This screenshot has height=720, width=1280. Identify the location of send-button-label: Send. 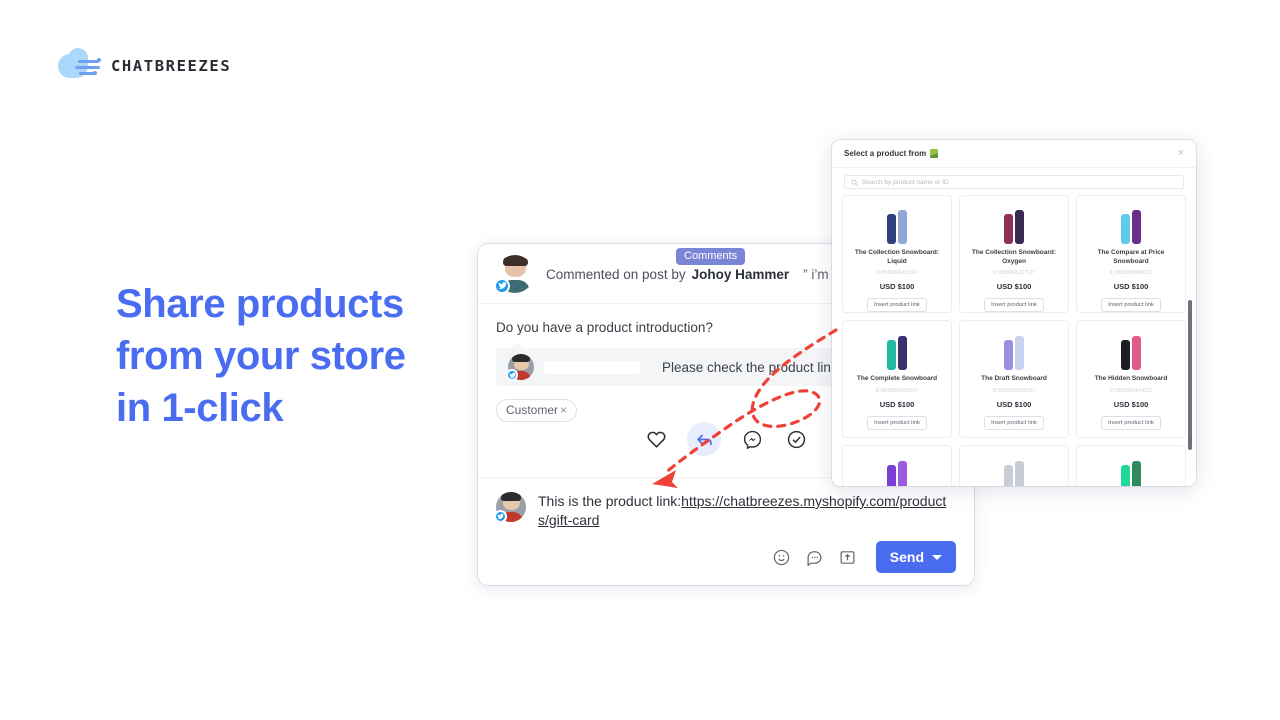
(906, 557).